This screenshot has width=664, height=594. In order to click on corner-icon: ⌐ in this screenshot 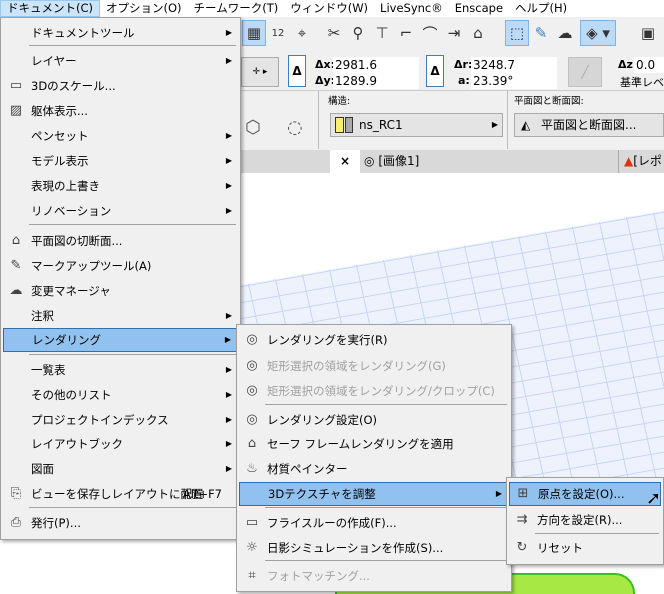, I will do `click(406, 33)`.